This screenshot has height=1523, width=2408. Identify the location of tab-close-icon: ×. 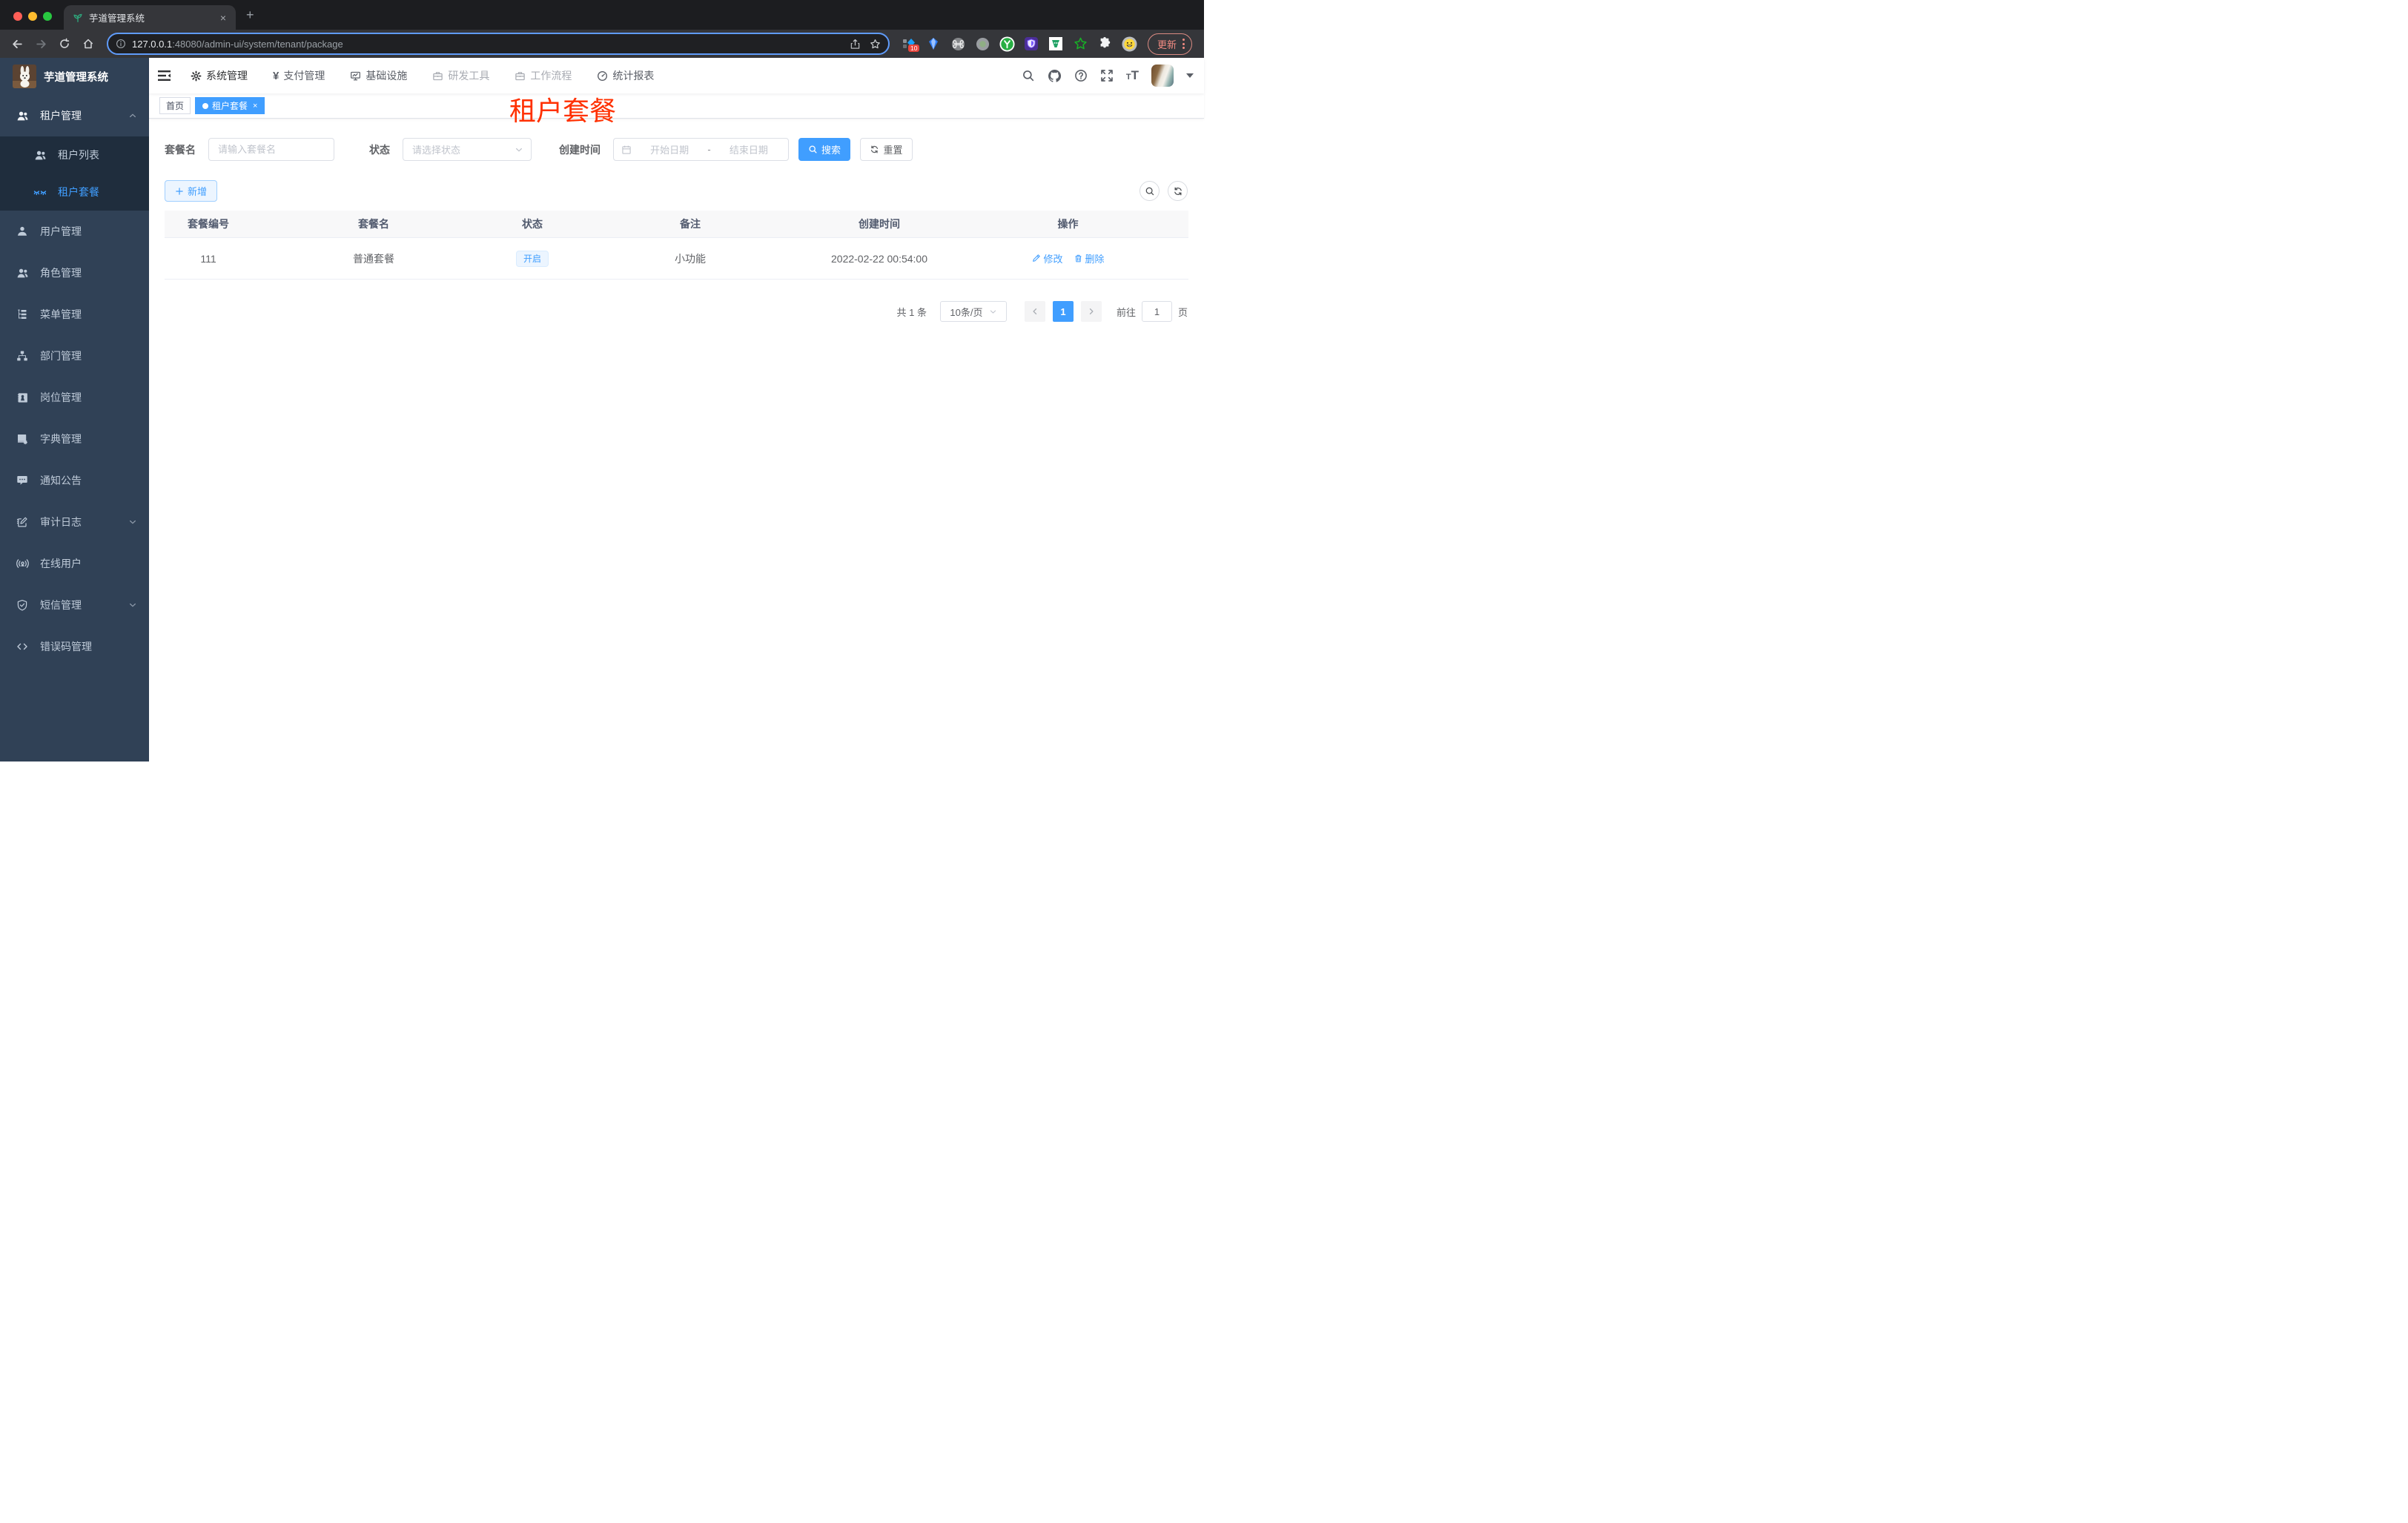
(223, 17).